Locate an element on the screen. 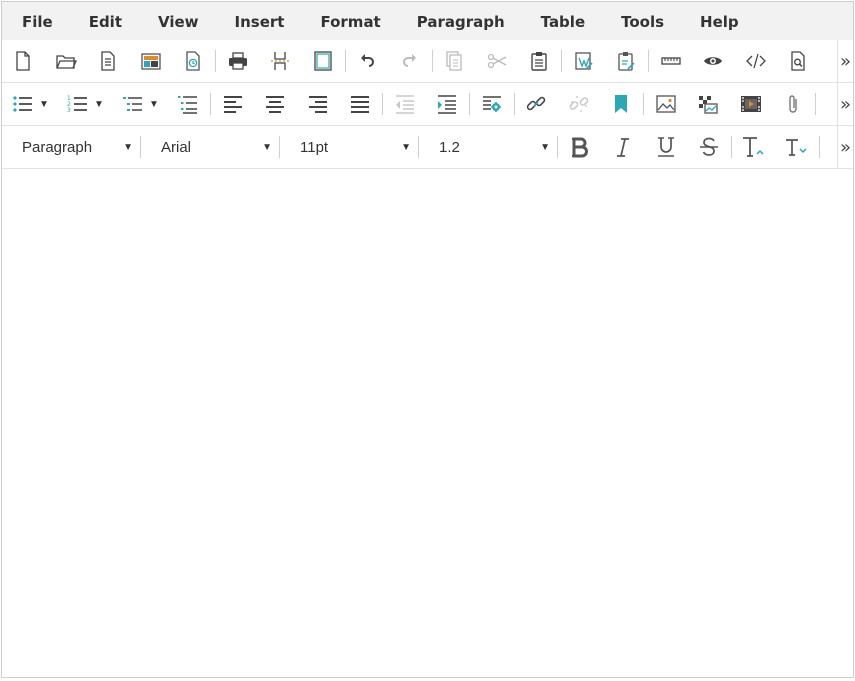 The image size is (855, 681). copy-icon is located at coordinates (454, 61).